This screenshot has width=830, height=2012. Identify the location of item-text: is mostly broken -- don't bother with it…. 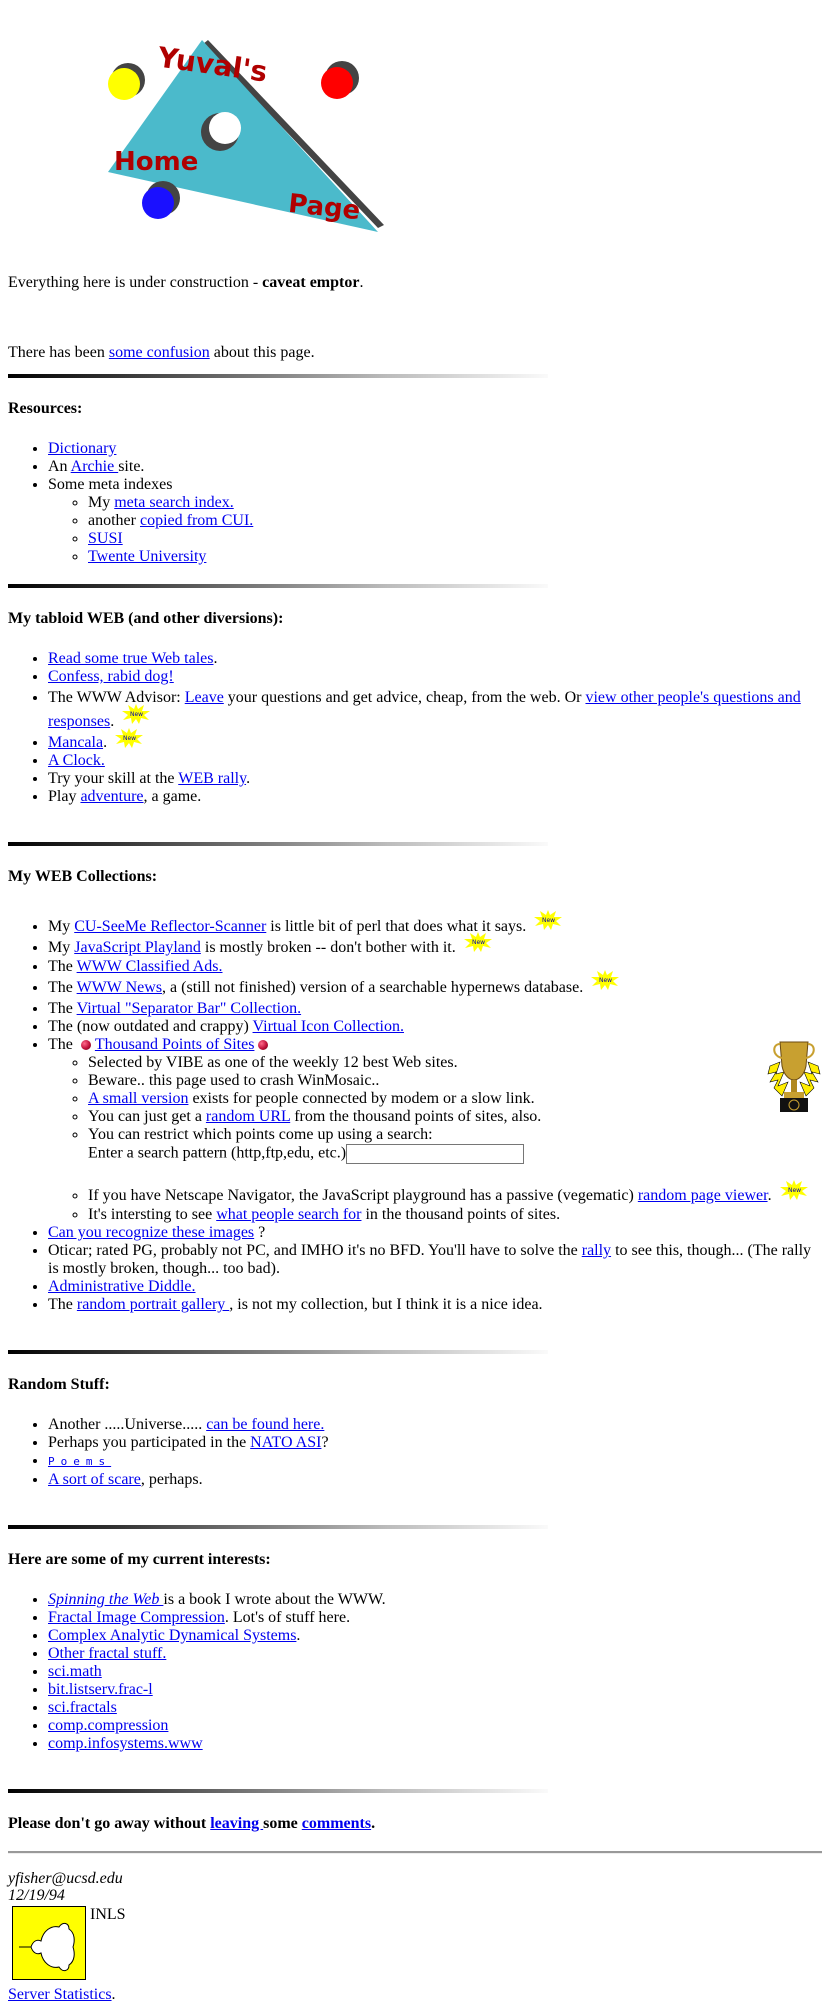
(328, 947).